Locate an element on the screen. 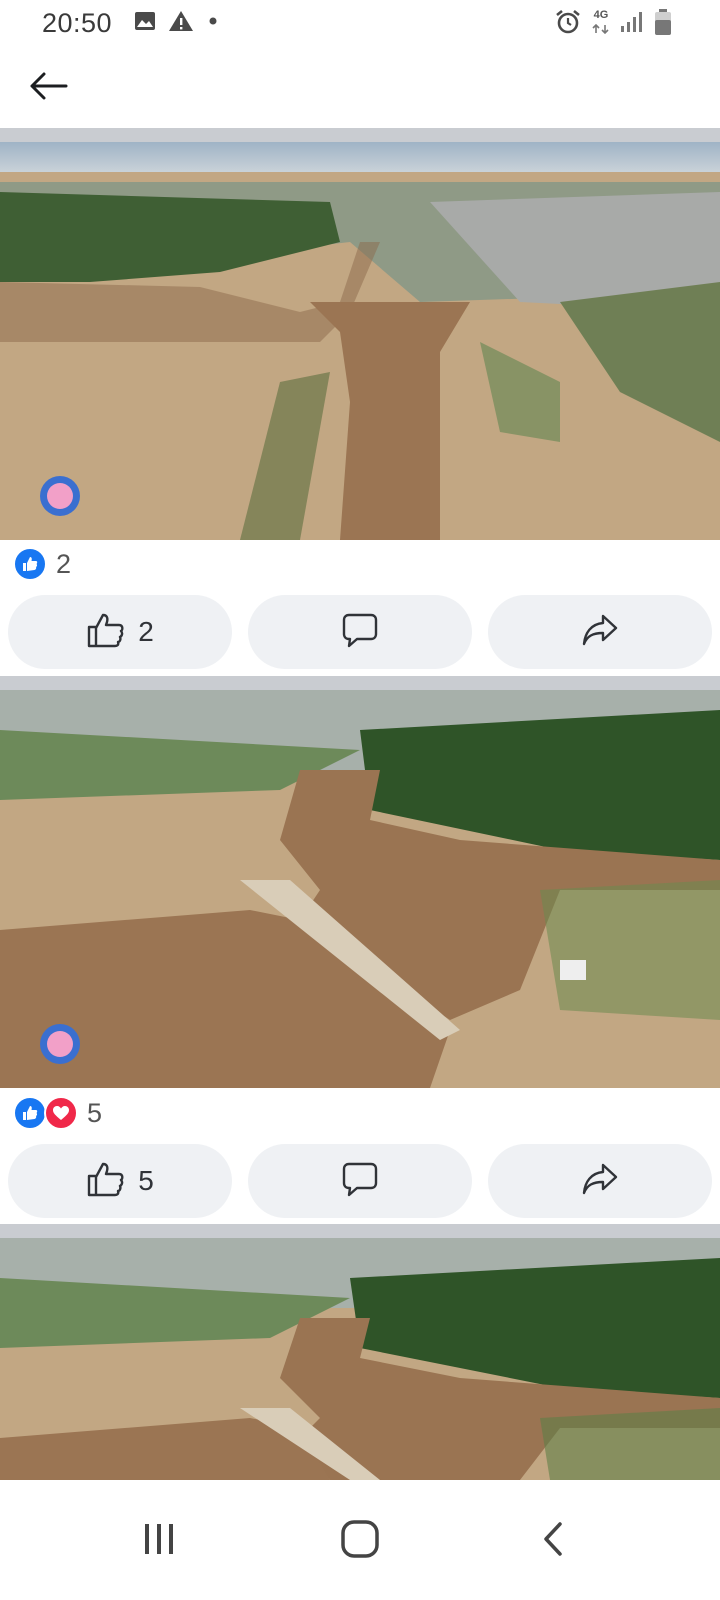 The width and height of the screenshot is (720, 1600). reactions-count: 5 is located at coordinates (95, 1112).